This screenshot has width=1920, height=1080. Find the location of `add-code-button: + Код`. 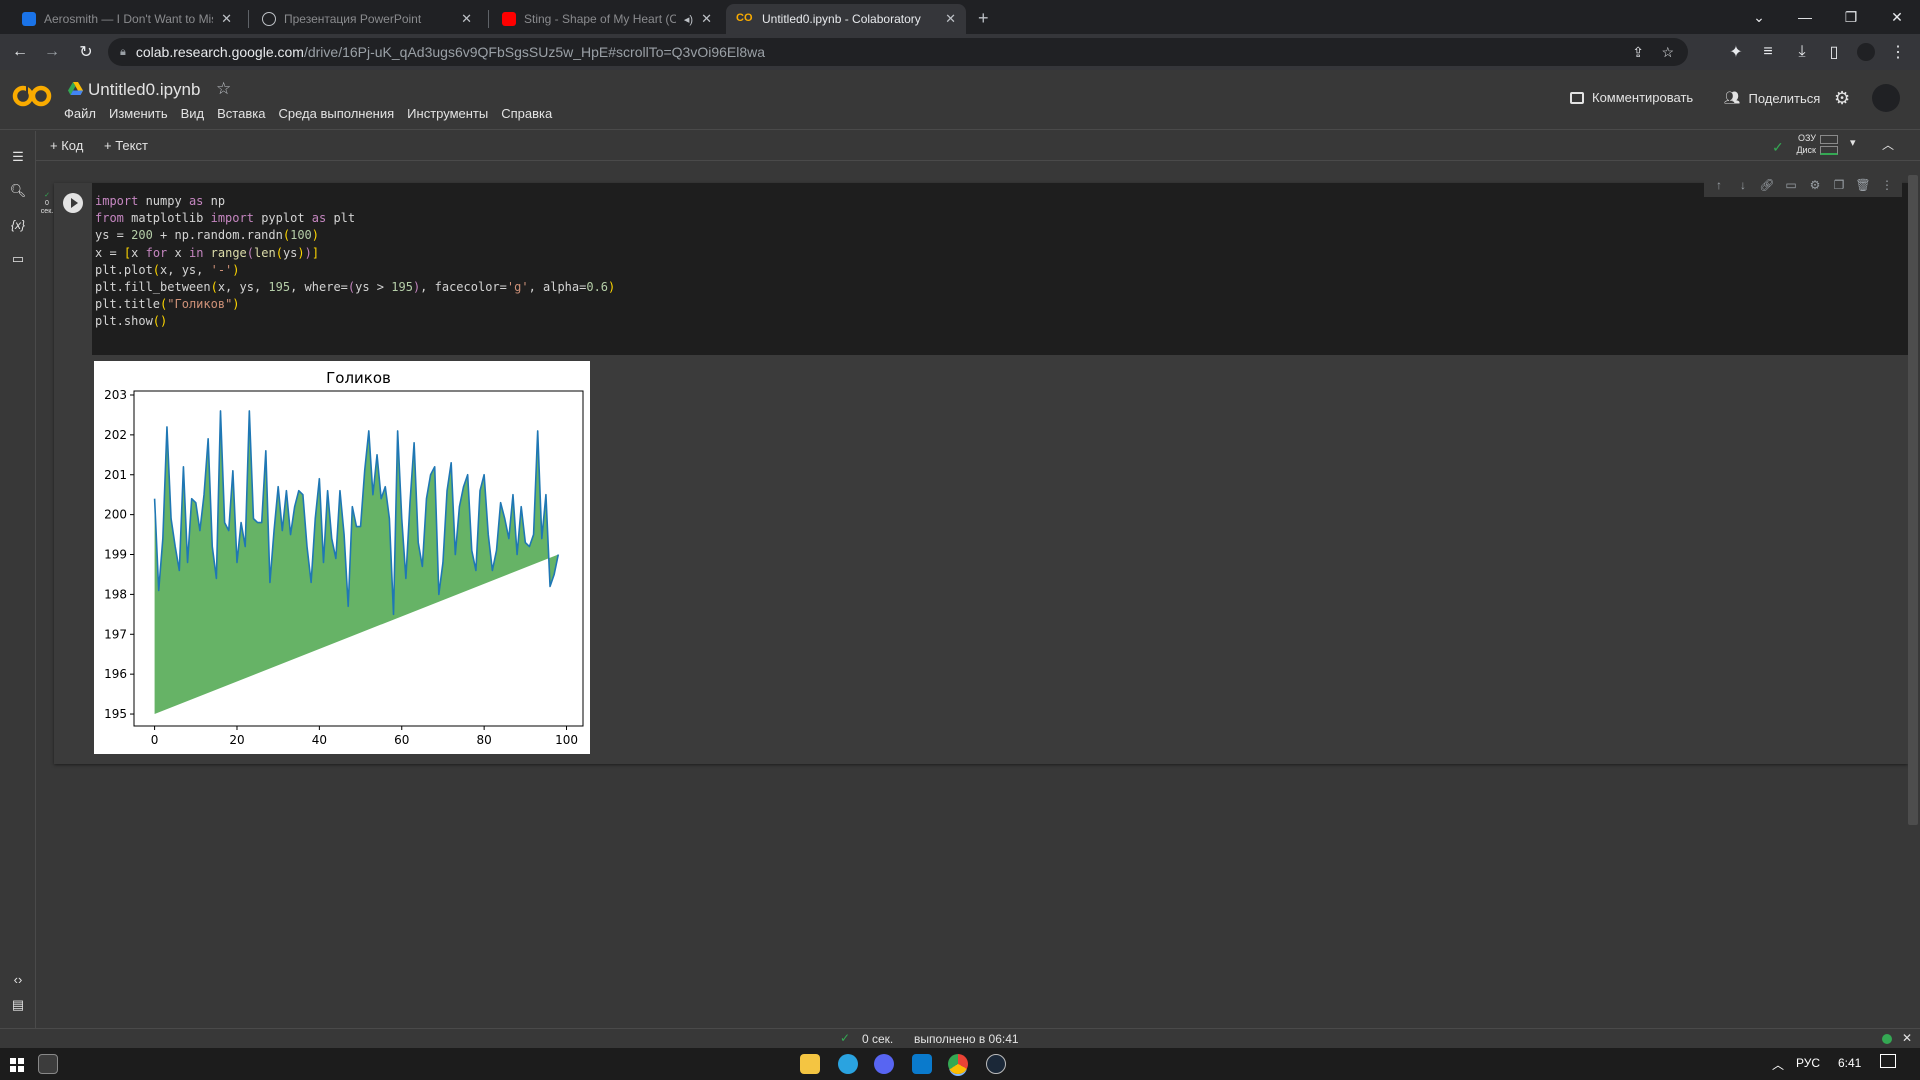

add-code-button: + Код is located at coordinates (66, 145).